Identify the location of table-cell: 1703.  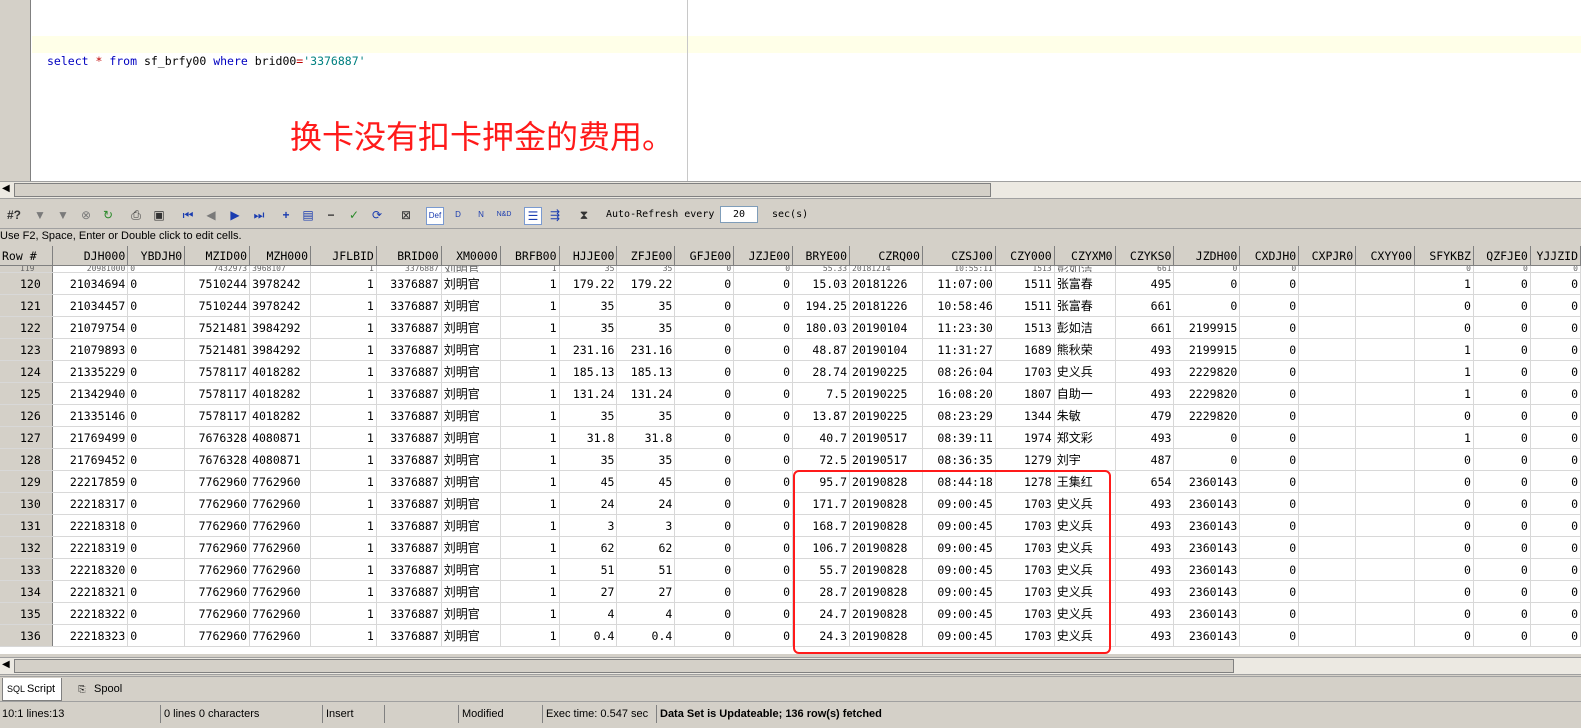
(1025, 613).